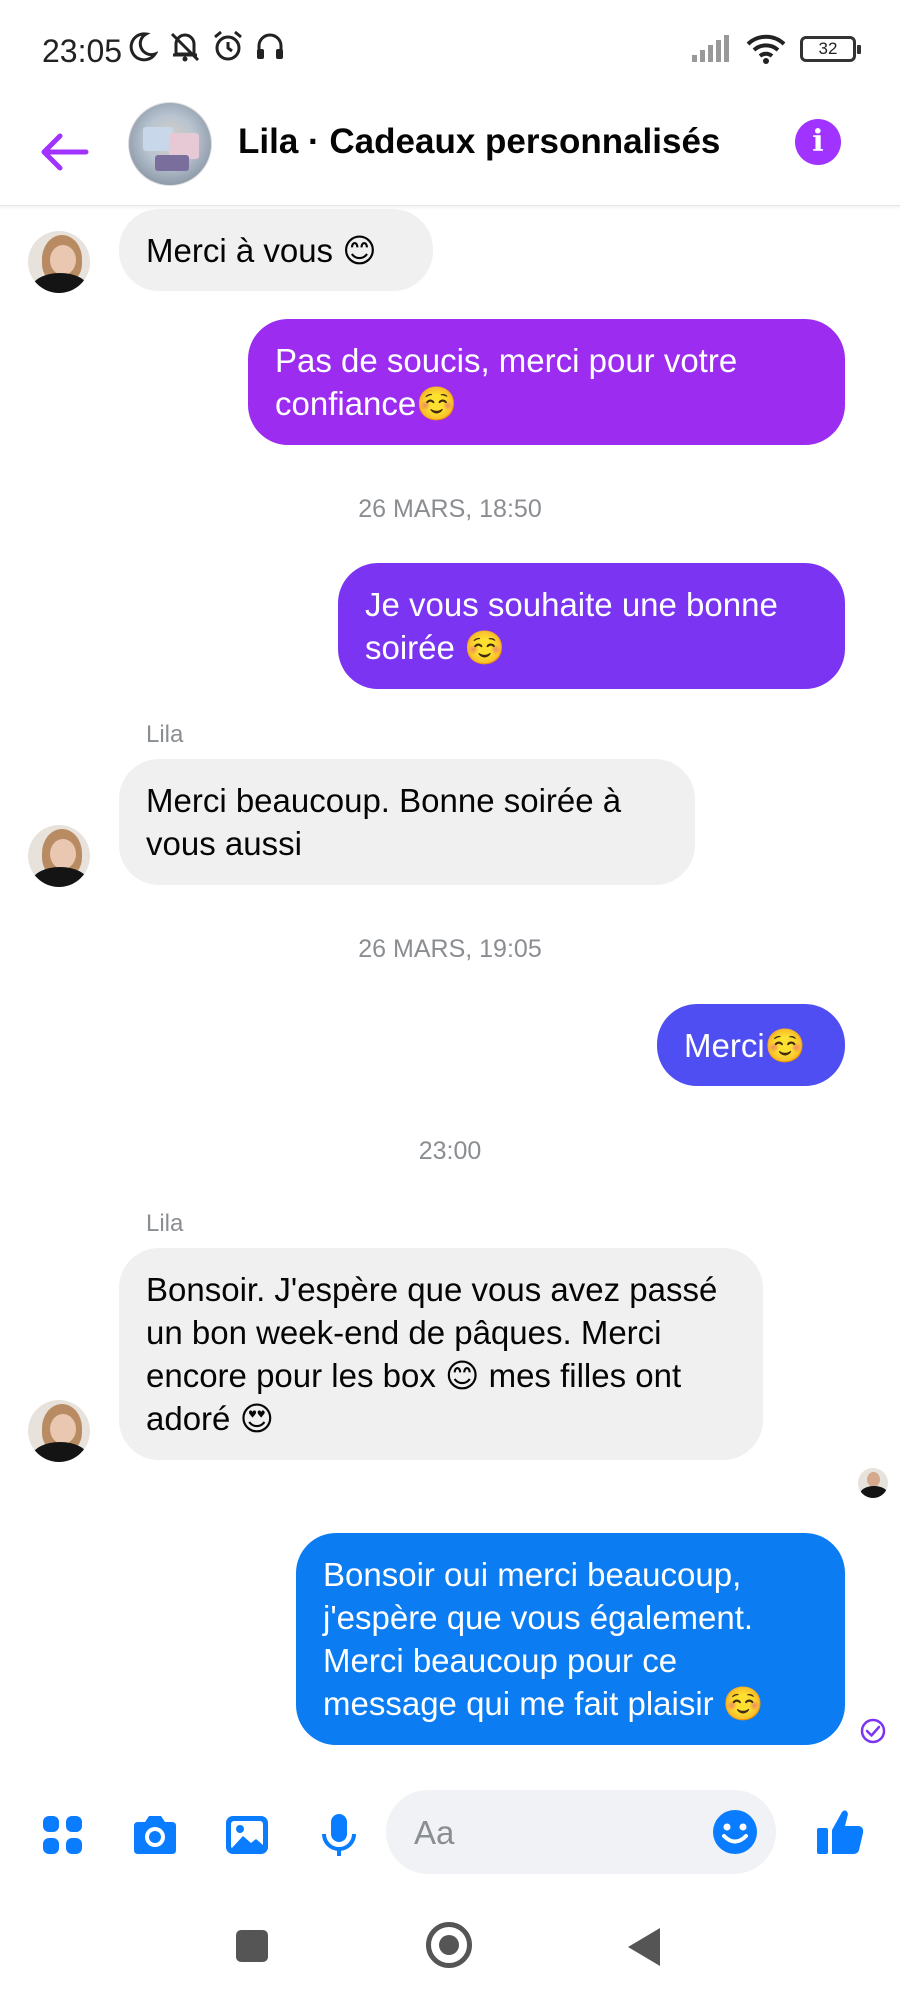 Image resolution: width=900 pixels, height=2000 pixels. What do you see at coordinates (155, 1835) in the screenshot?
I see `camera-icon` at bounding box center [155, 1835].